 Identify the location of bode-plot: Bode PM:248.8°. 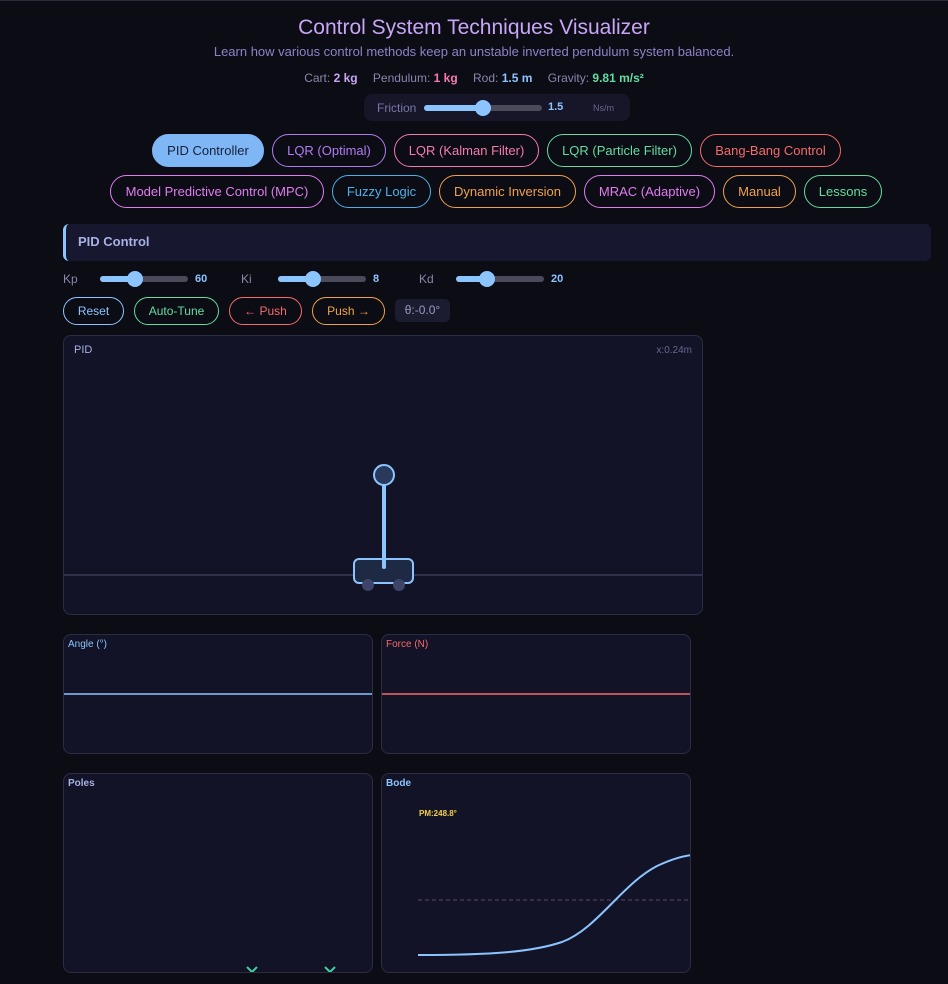
(536, 873).